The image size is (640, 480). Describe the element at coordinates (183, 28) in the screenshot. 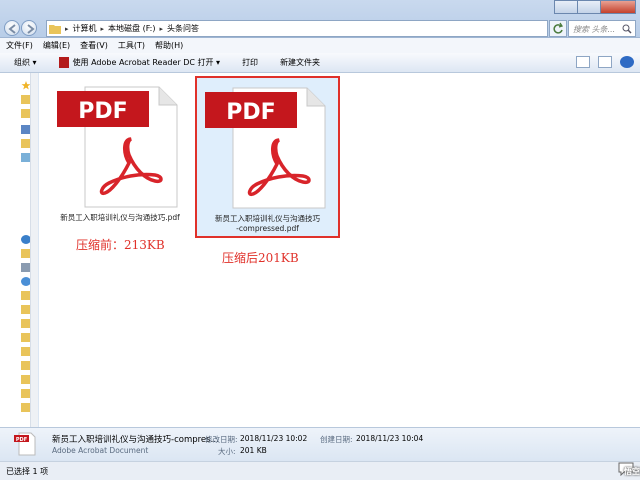

I see `breadcrumb-folder: 头条问答` at that location.